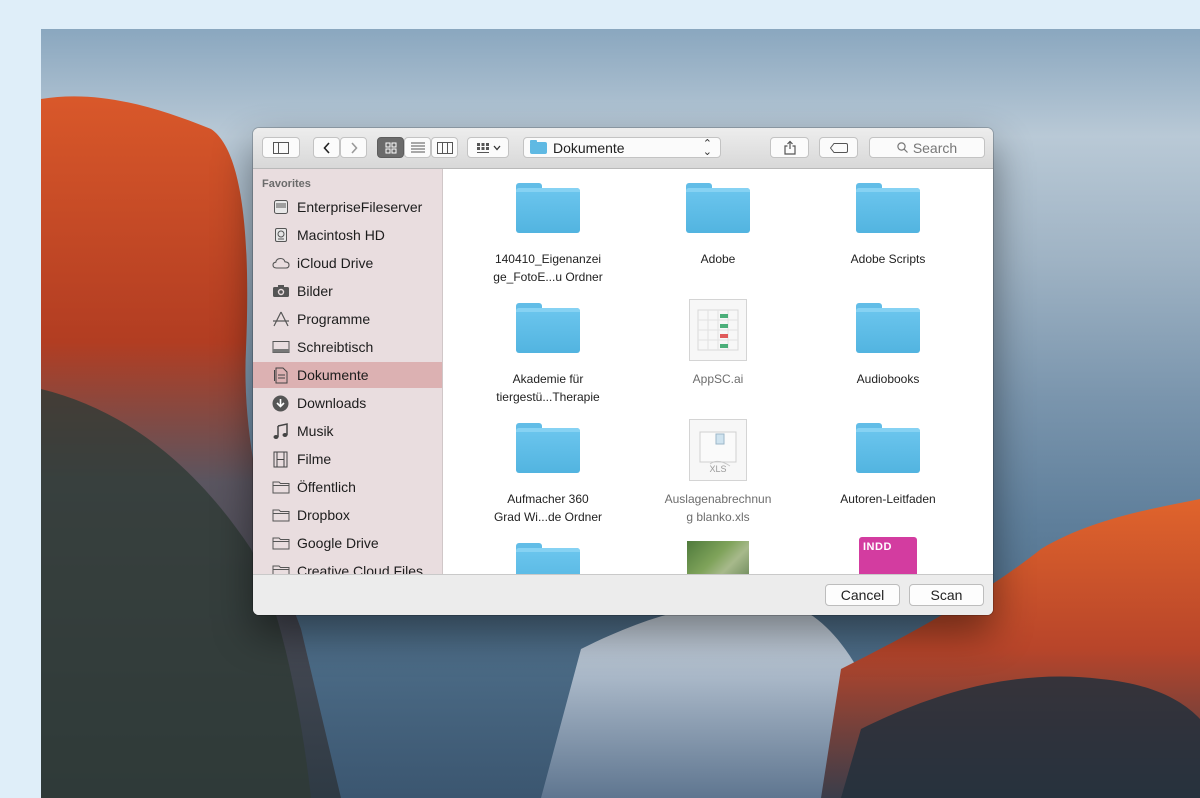 The image size is (1200, 798). What do you see at coordinates (707, 148) in the screenshot?
I see `updown-chevron-icon: ⌃ ⌄` at bounding box center [707, 148].